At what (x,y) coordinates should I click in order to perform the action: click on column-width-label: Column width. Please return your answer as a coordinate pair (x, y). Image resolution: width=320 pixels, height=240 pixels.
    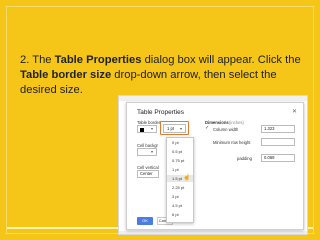
    Looking at the image, I should click on (226, 129).